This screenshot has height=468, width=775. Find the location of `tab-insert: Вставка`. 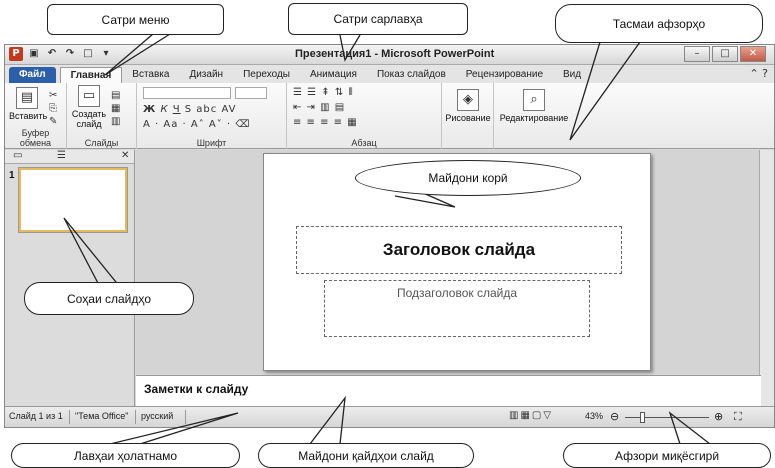

tab-insert: Вставка is located at coordinates (150, 75).